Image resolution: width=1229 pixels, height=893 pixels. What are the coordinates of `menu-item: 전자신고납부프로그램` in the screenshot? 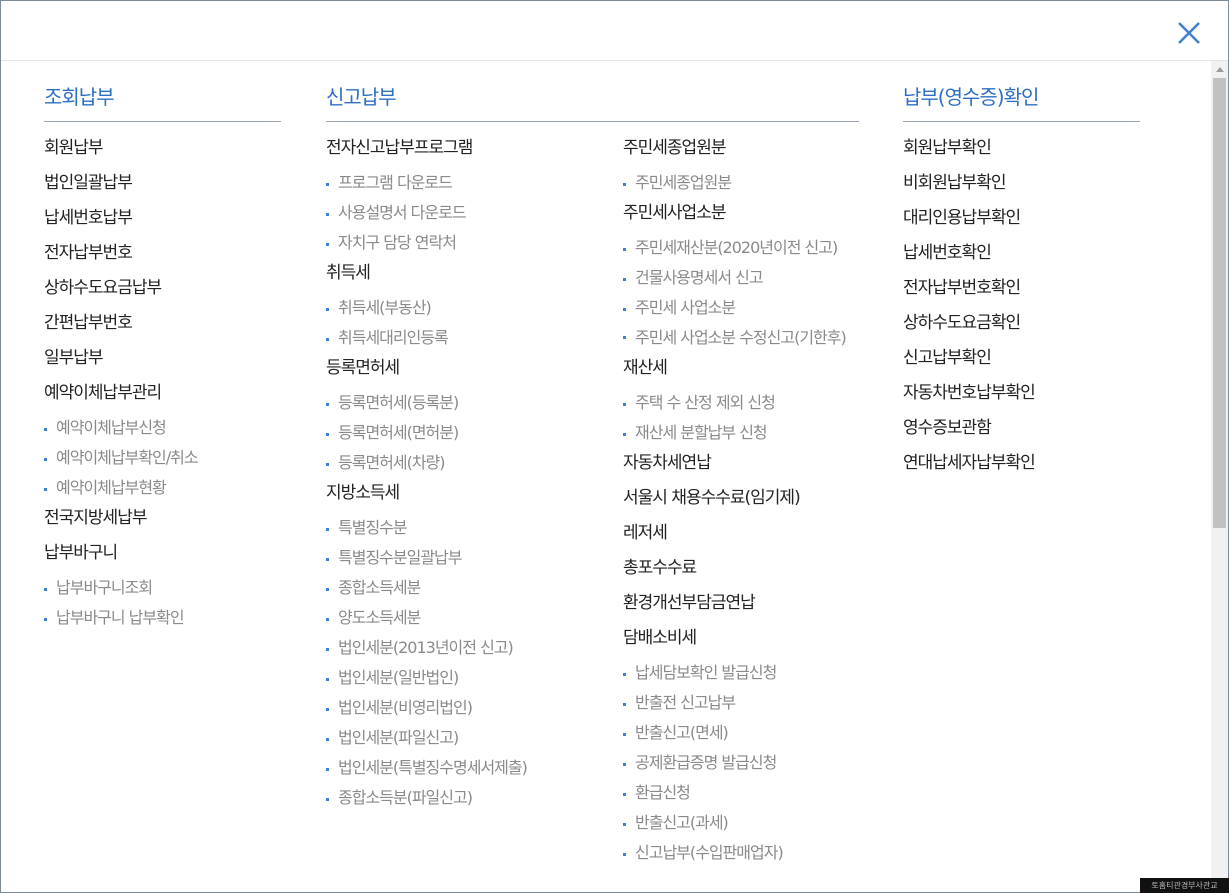 It's located at (426, 150).